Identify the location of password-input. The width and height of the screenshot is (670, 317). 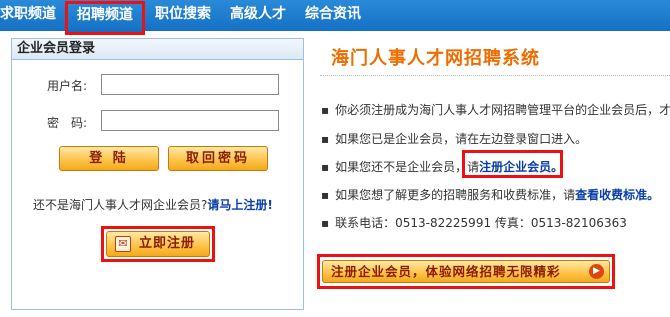
(190, 120).